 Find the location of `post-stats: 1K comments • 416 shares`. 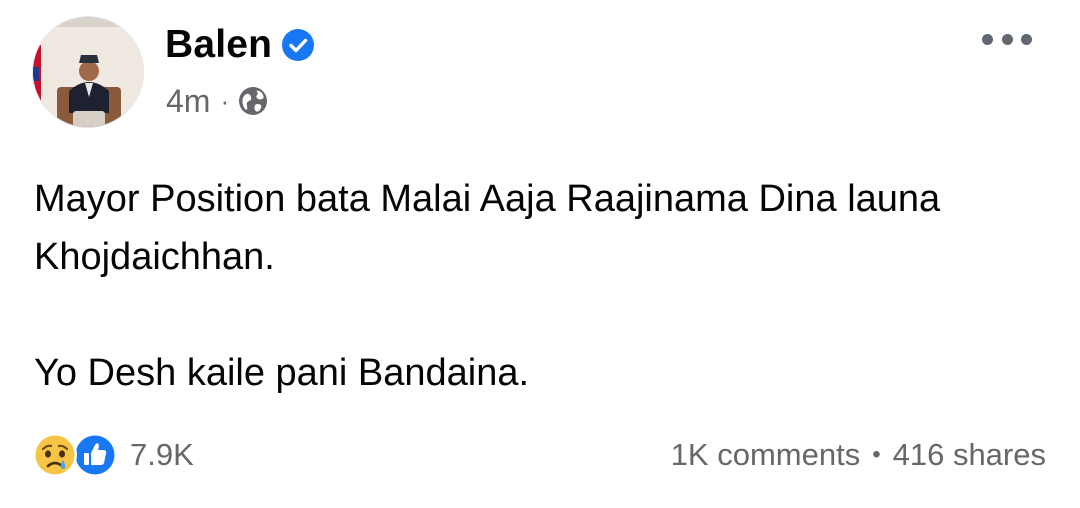

post-stats: 1K comments • 416 shares is located at coordinates (858, 455).